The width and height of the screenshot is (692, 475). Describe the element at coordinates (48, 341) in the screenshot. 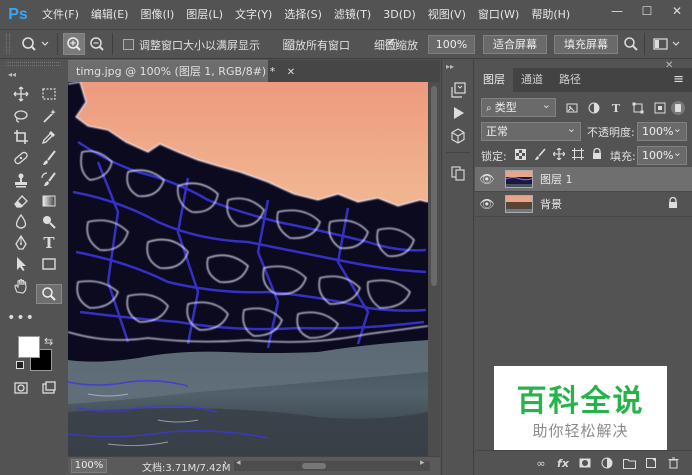

I see `swap-colors-icon: ⇆` at that location.